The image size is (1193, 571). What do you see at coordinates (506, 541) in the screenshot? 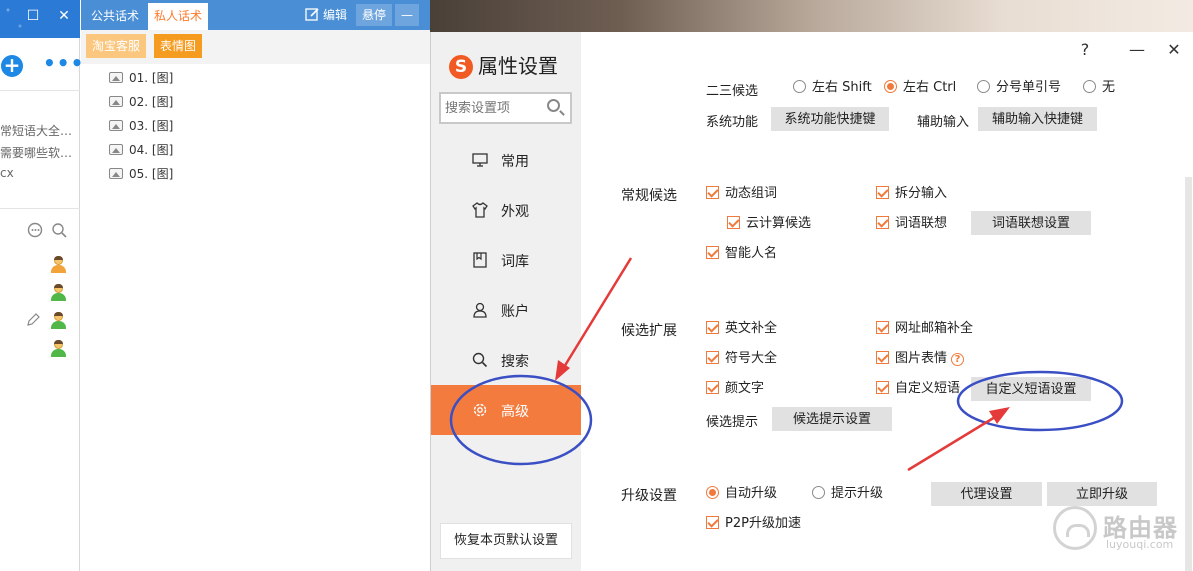
I see `restore-defaults-button: 恢复本页默认设置` at bounding box center [506, 541].